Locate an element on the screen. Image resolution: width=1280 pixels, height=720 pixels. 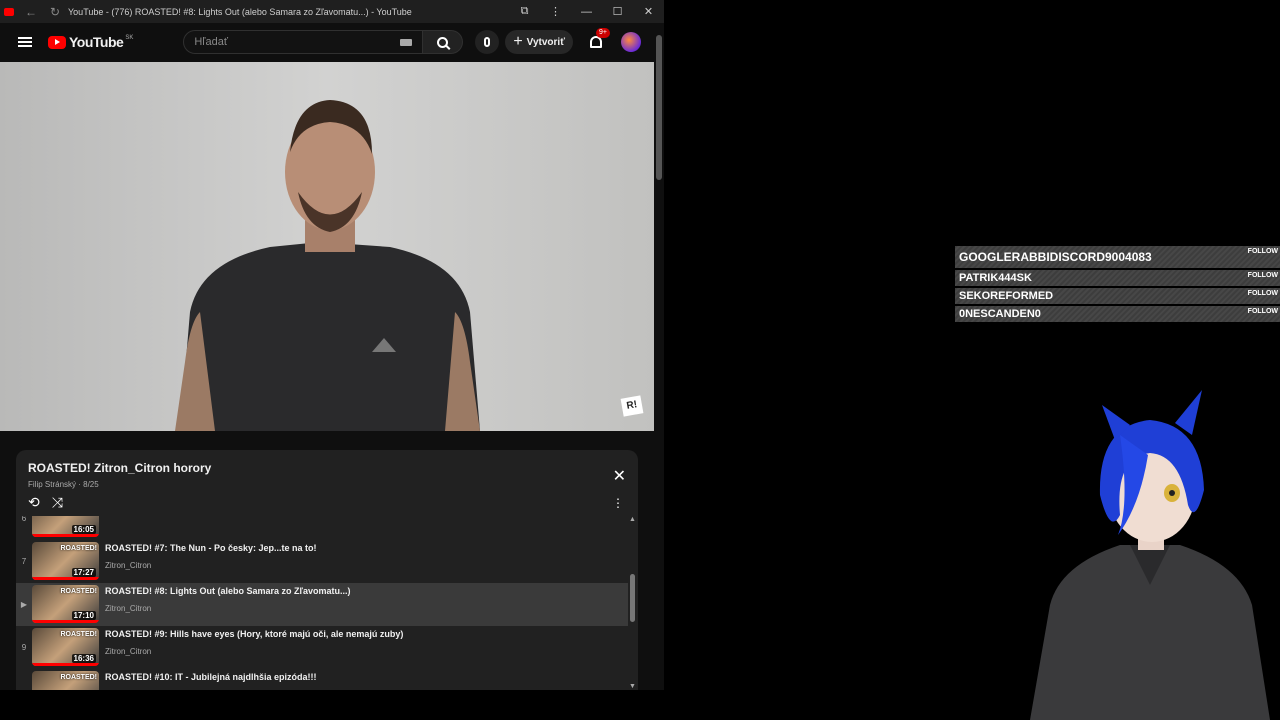
close-playlist-icon: ✕ is located at coordinates (619, 476).